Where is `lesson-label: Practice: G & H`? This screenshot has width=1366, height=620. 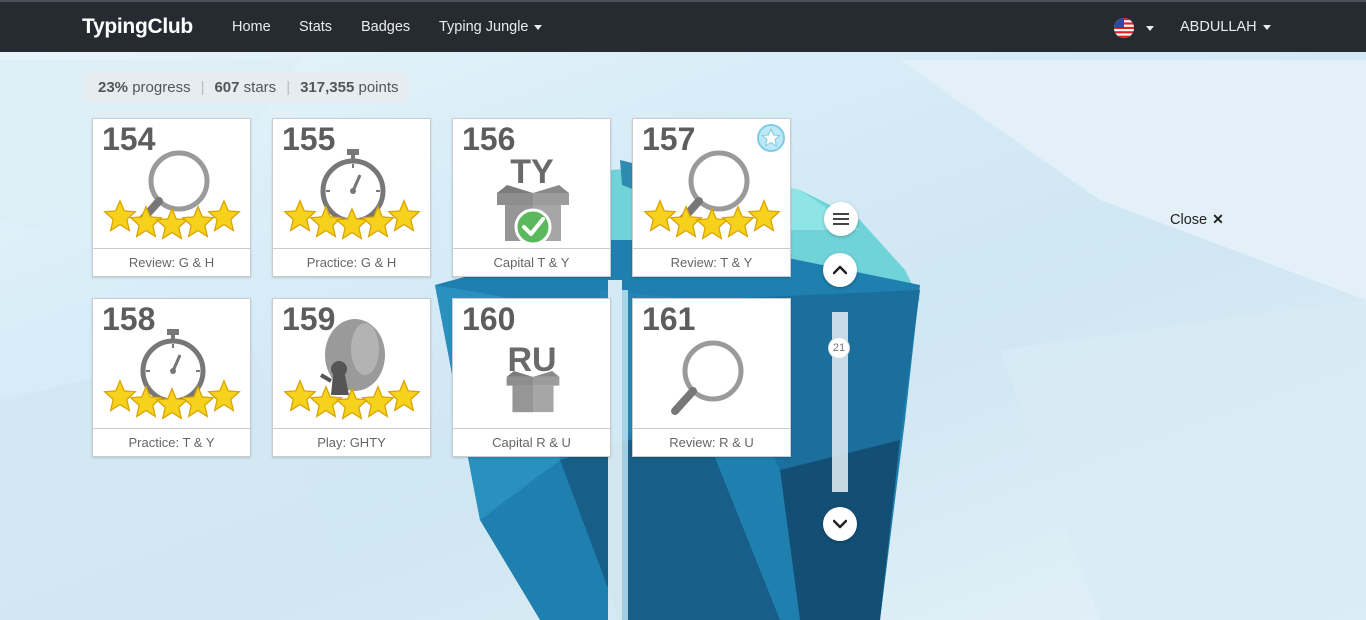
lesson-label: Practice: G & H is located at coordinates (351, 262).